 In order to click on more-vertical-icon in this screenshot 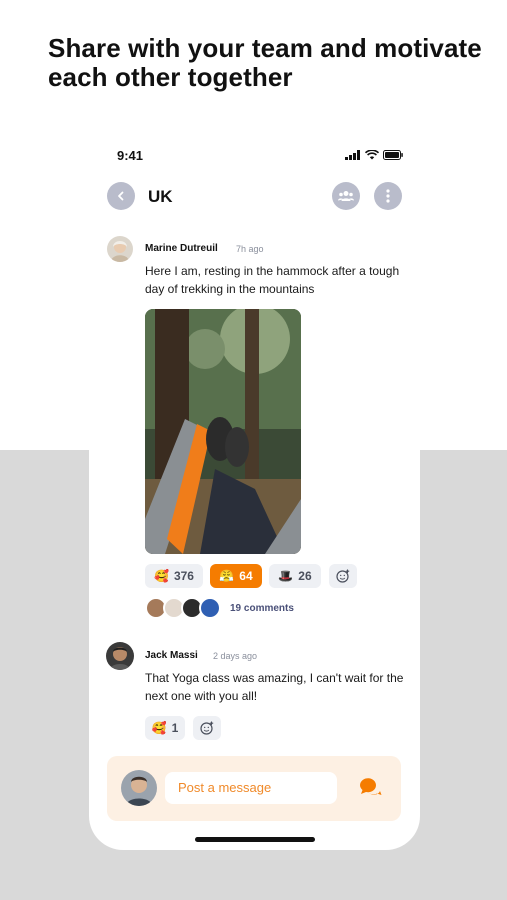, I will do `click(388, 196)`.